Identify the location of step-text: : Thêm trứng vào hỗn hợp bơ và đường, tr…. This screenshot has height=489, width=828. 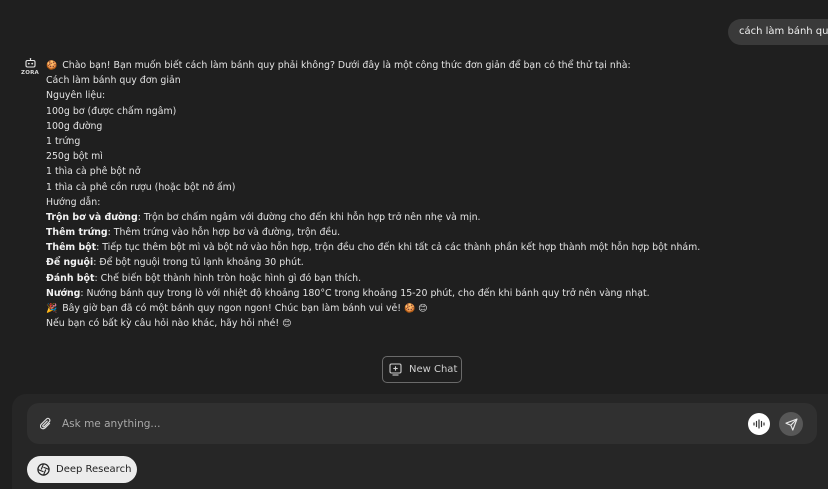
(224, 233).